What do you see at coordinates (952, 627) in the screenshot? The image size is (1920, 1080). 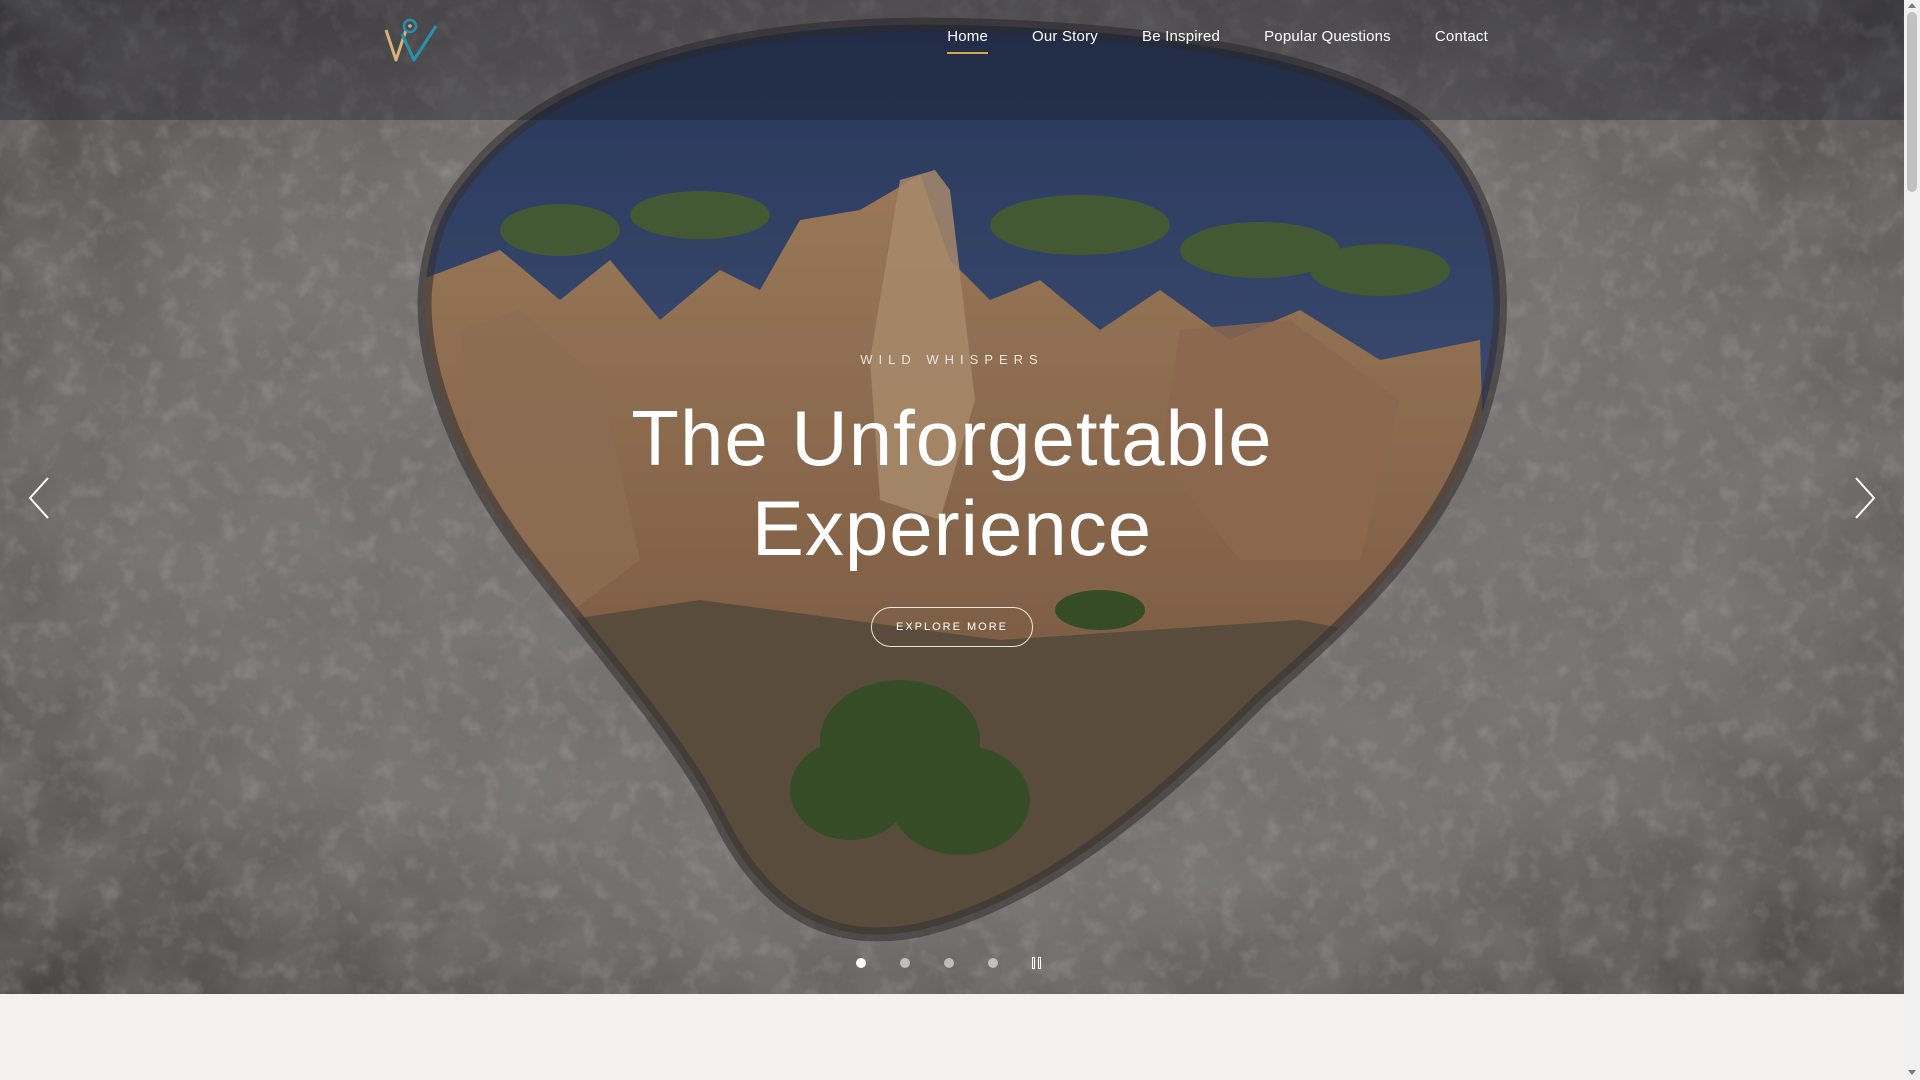 I see `explore-more-button: EXPLORE MORE` at bounding box center [952, 627].